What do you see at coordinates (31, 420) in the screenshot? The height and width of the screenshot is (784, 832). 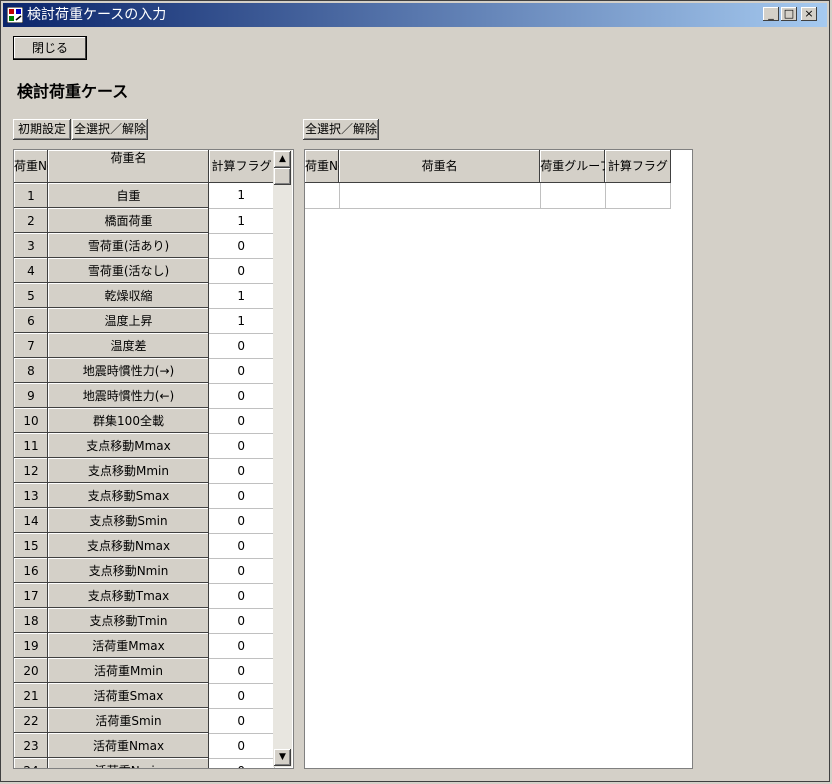 I see `load-no-cell: 10` at bounding box center [31, 420].